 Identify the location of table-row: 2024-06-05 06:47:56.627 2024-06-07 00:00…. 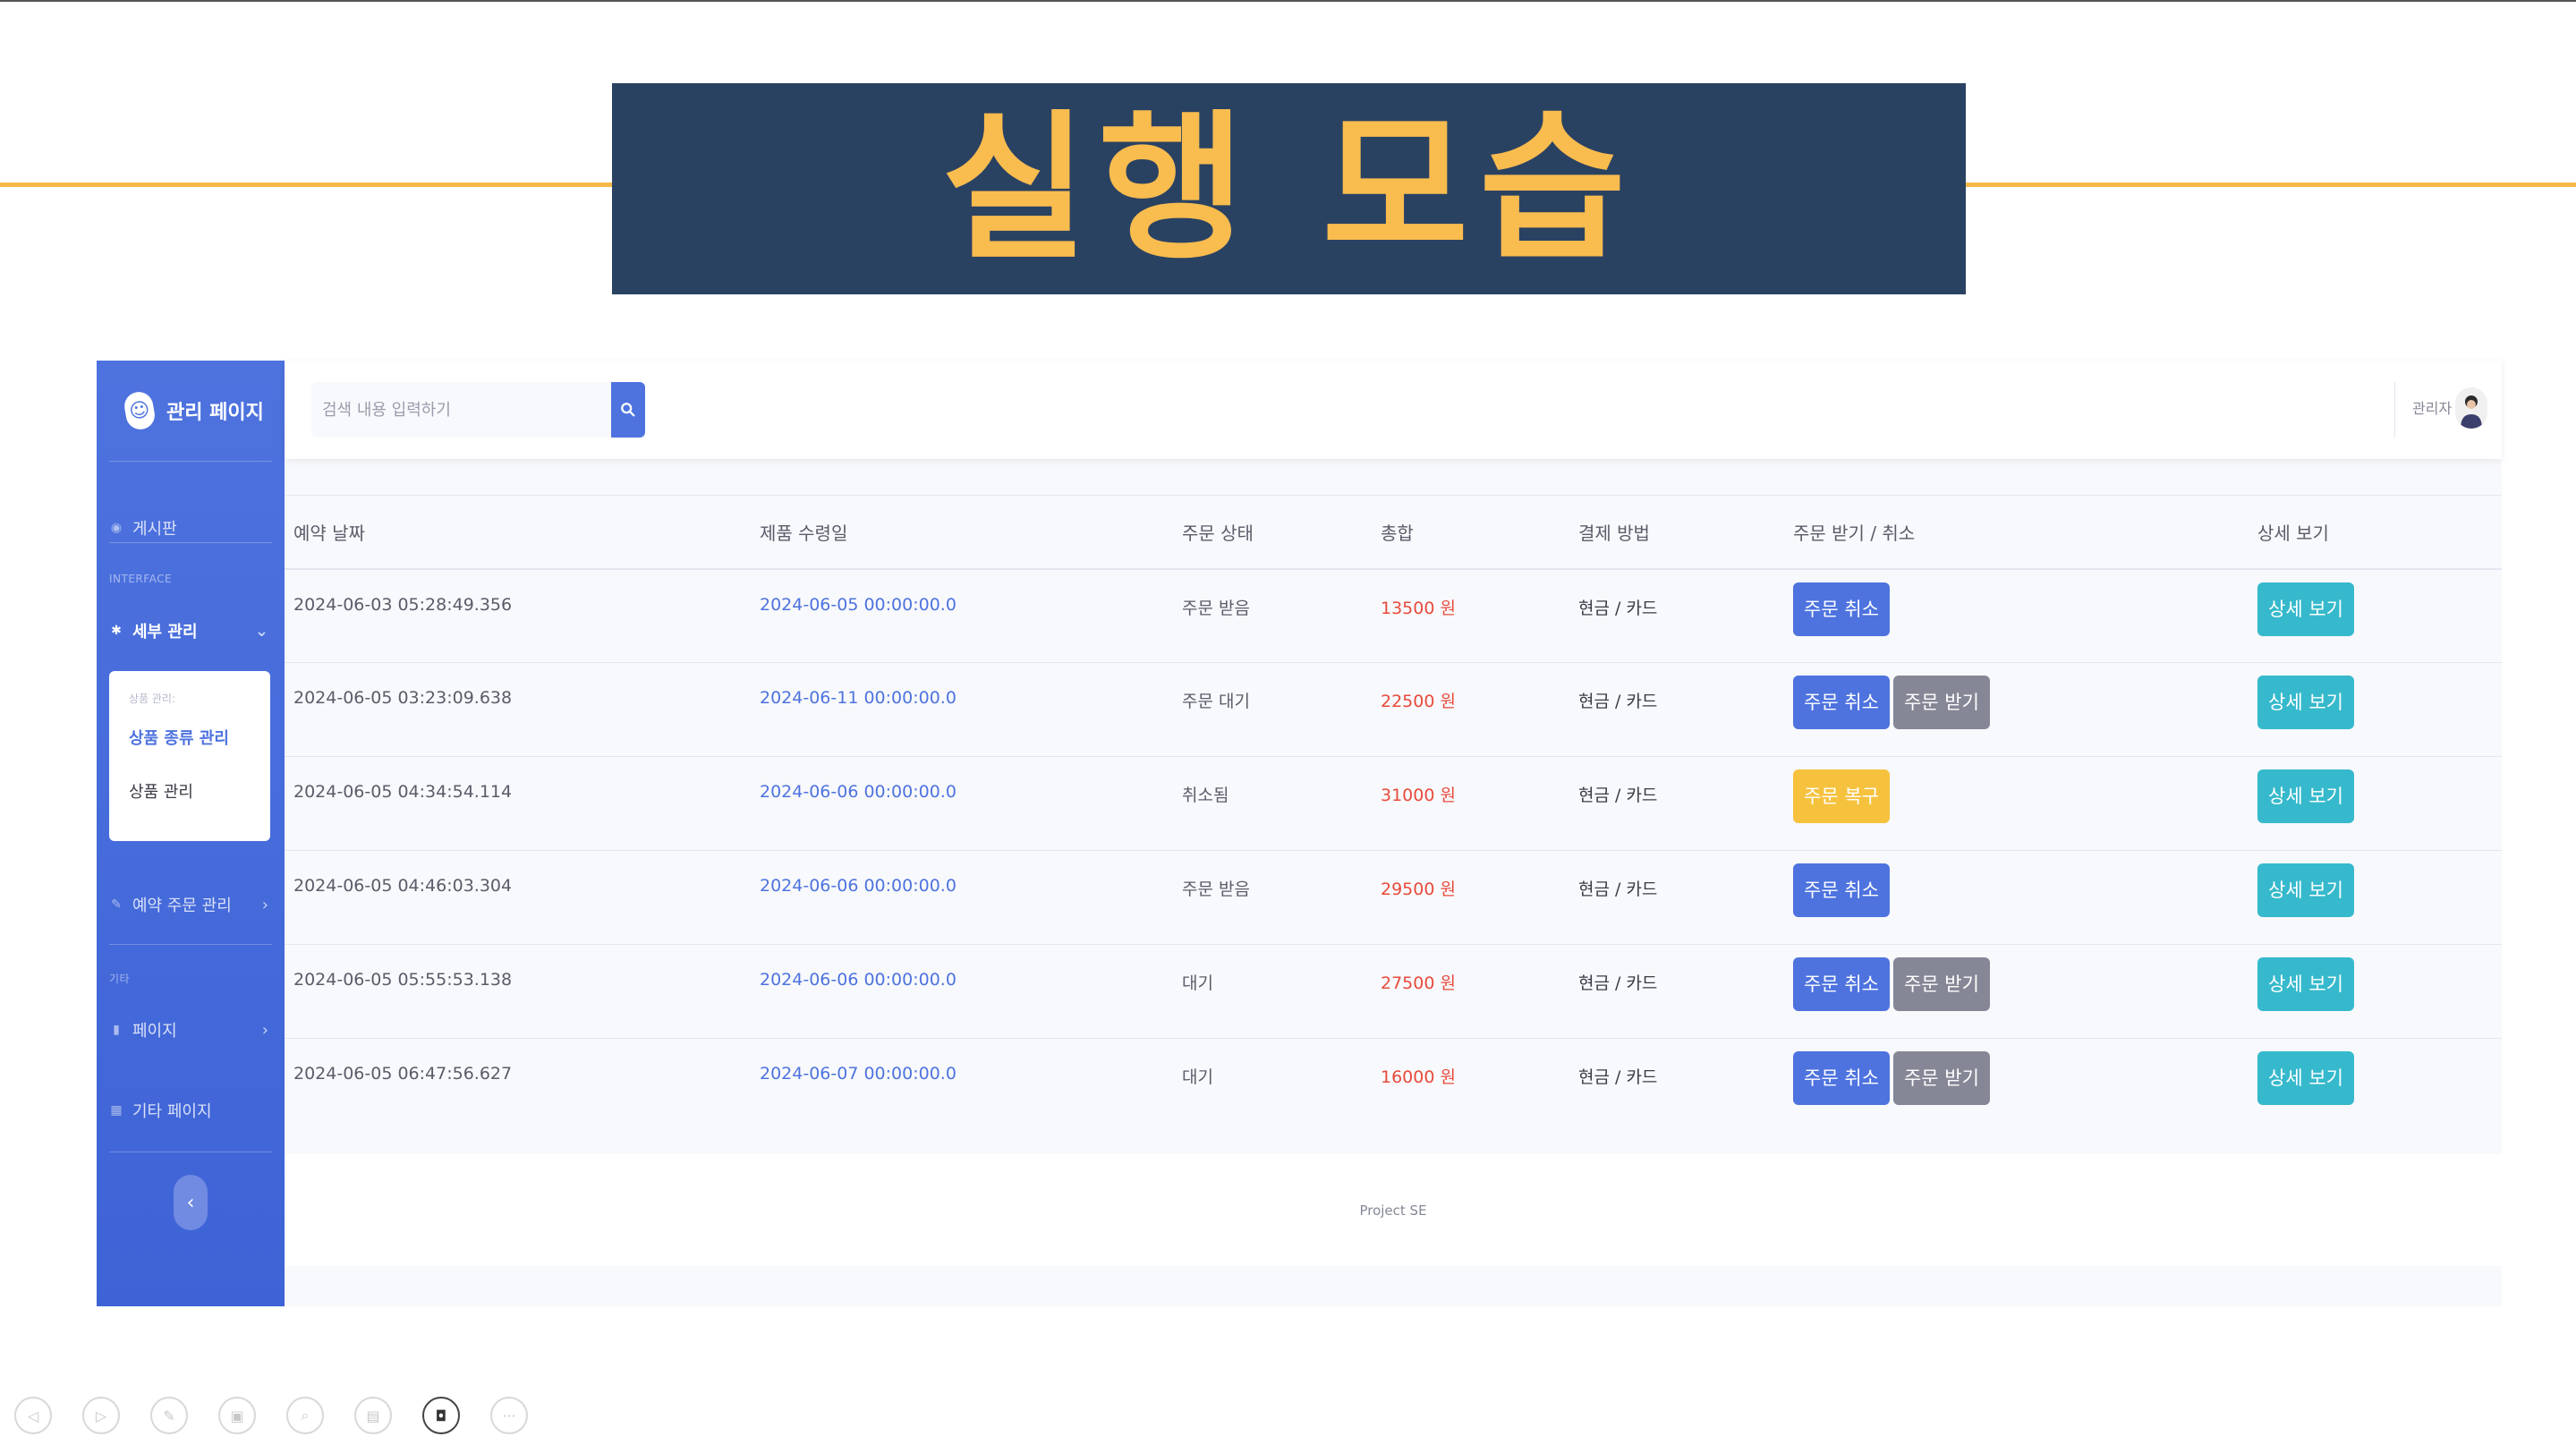
(1393, 1086).